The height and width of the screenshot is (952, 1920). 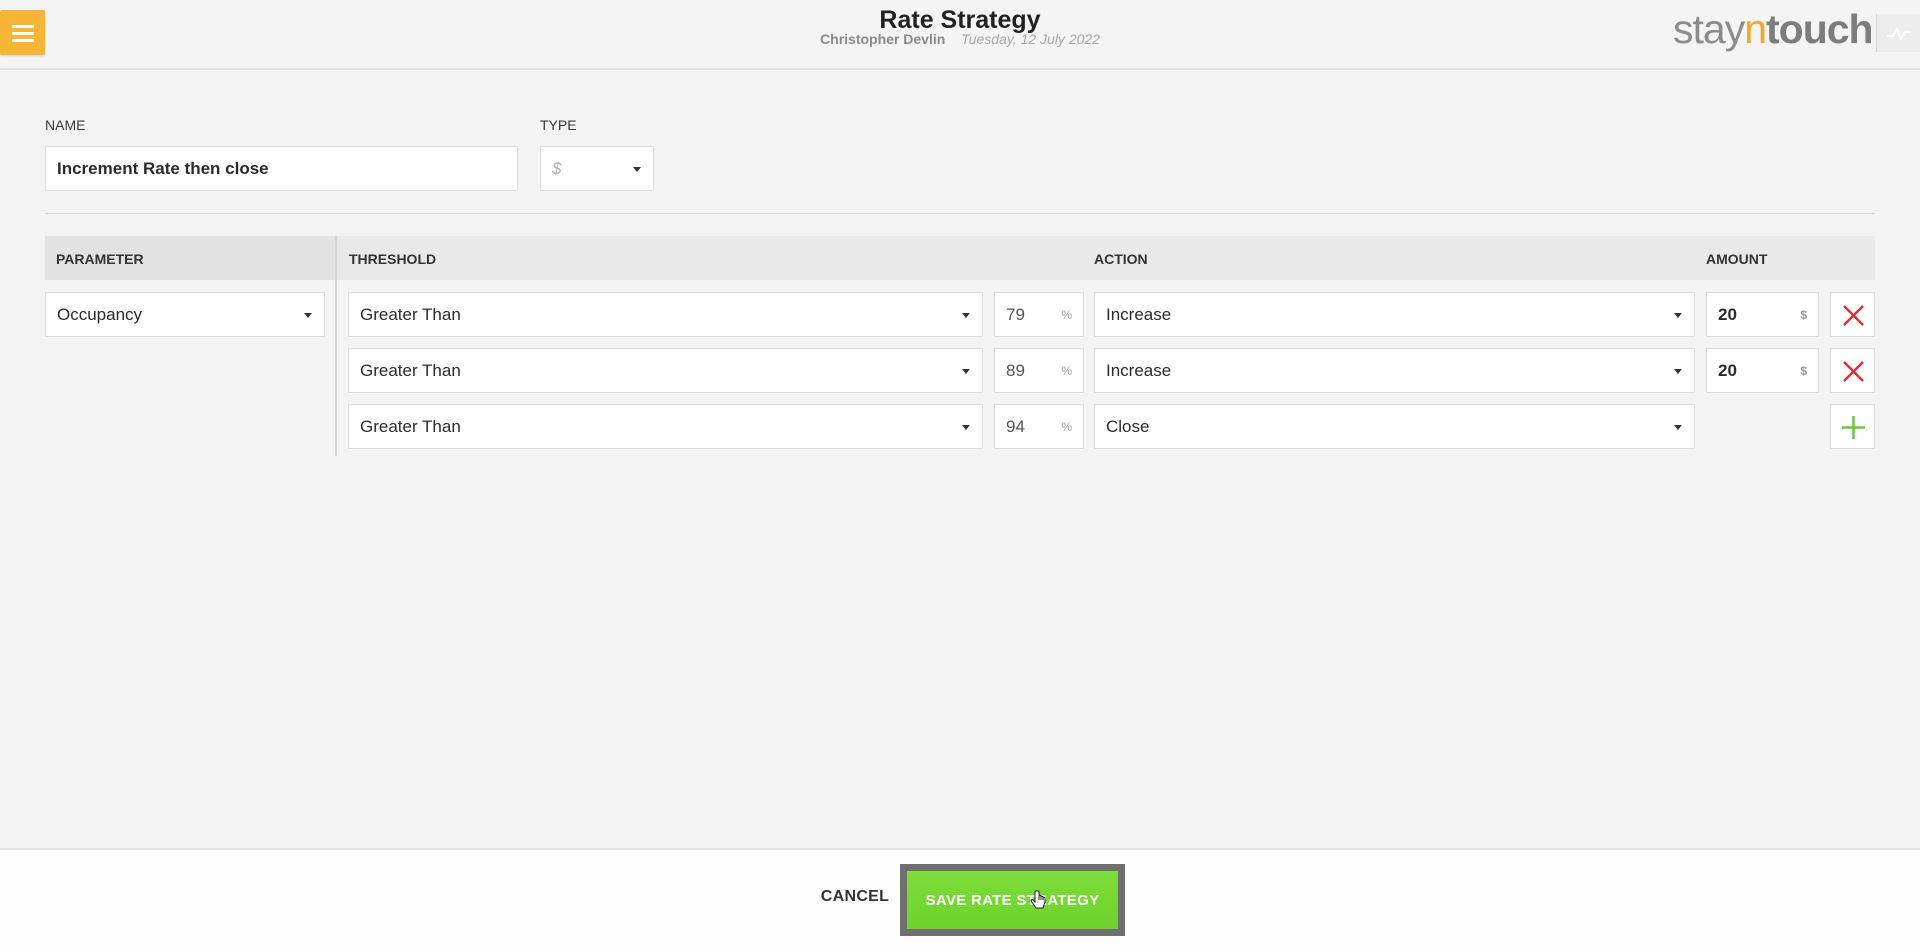 I want to click on hand-cursor-icon, so click(x=1038, y=899).